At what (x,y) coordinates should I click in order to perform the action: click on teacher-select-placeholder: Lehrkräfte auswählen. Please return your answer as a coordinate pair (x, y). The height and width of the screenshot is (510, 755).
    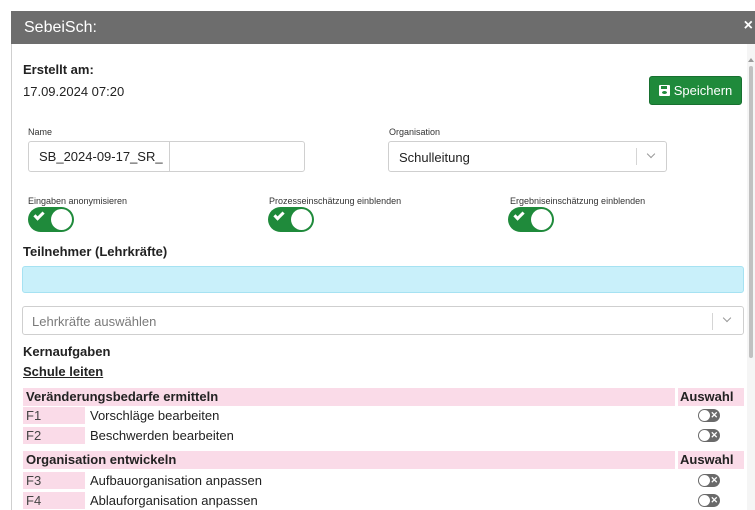
    Looking at the image, I should click on (94, 321).